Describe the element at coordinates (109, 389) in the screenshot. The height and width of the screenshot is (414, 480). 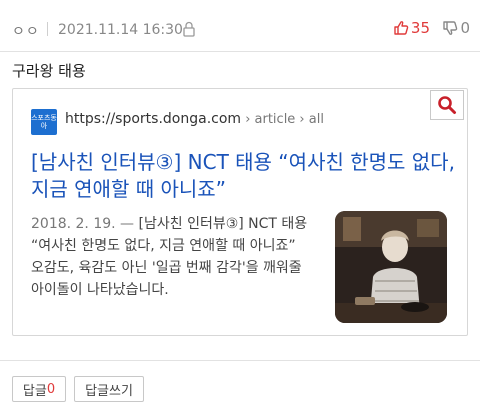
I see `write-reply-button: 답글쓰기` at that location.